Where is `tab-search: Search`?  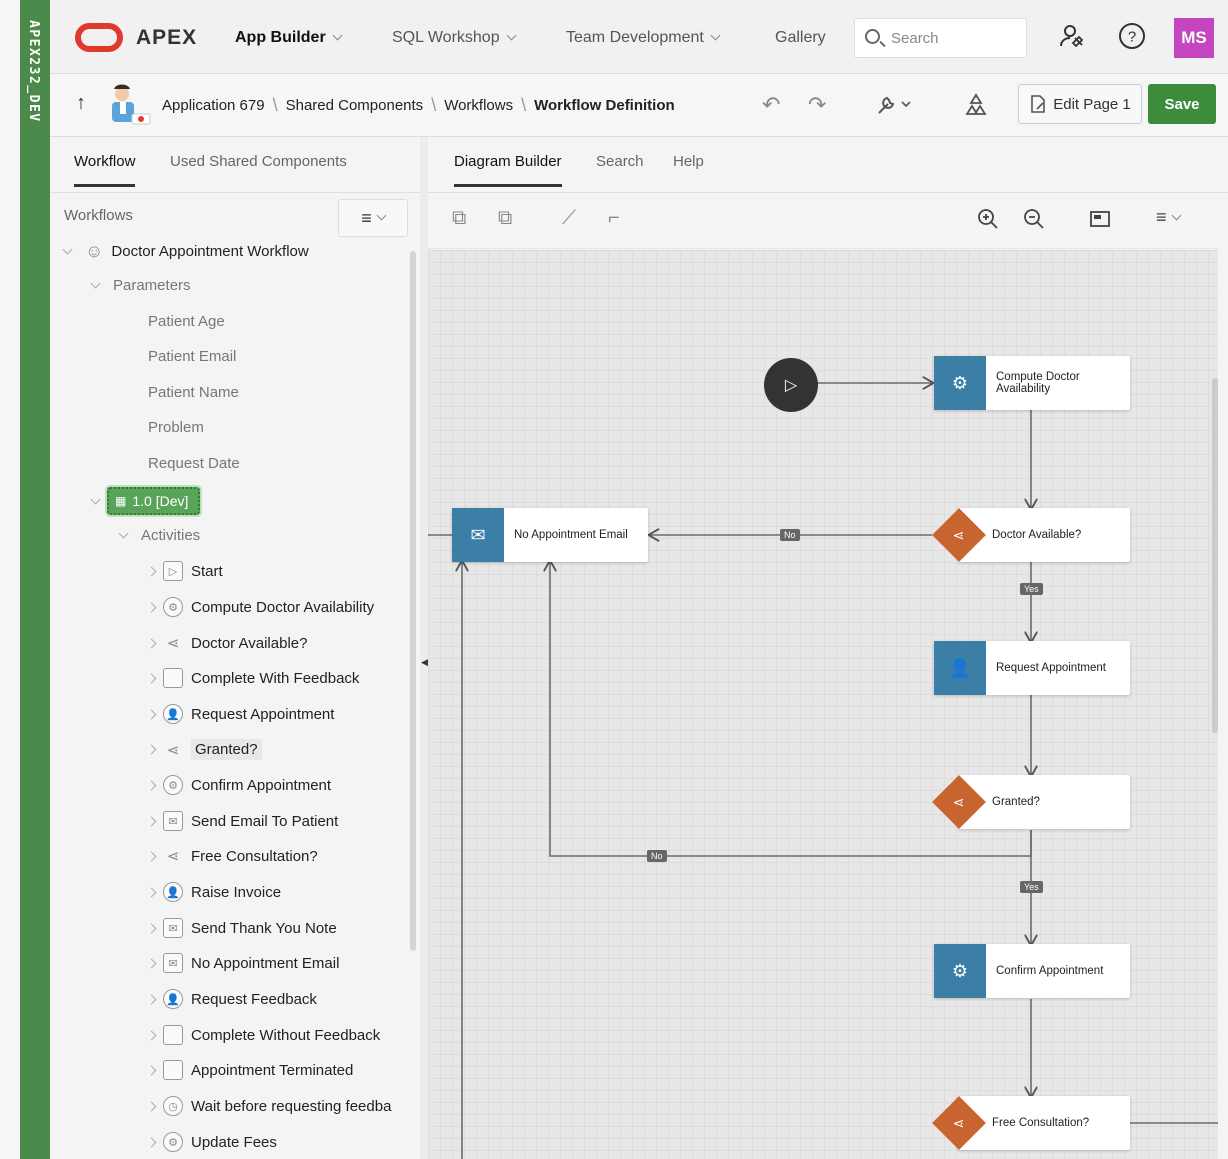 tab-search: Search is located at coordinates (620, 168).